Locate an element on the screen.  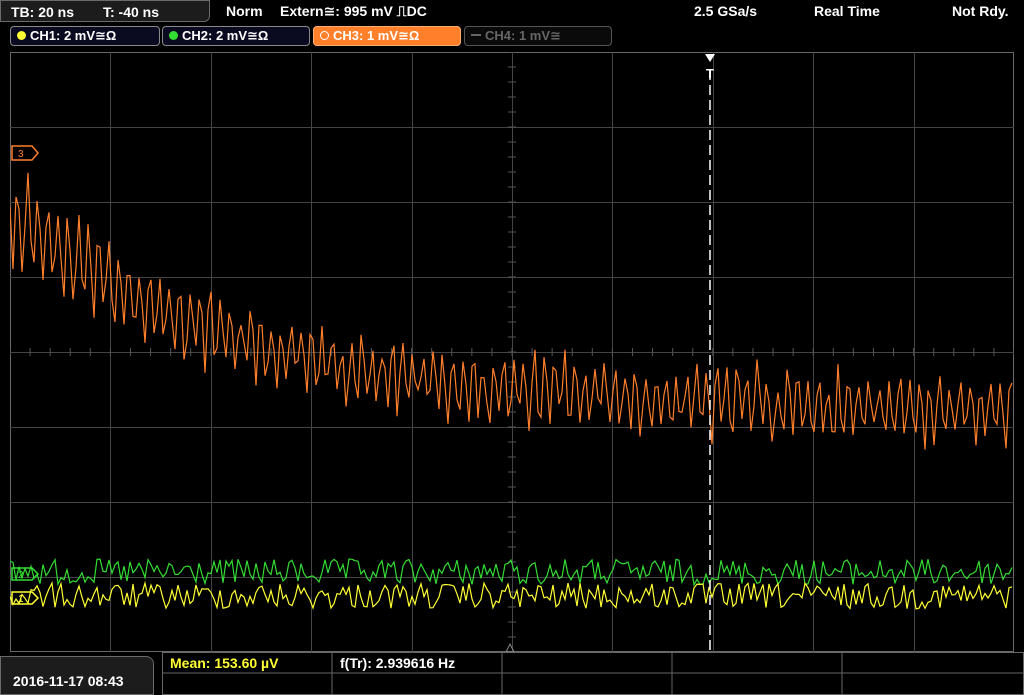
ch2-label: CH2: 2 mV≅Ω is located at coordinates (225, 35).